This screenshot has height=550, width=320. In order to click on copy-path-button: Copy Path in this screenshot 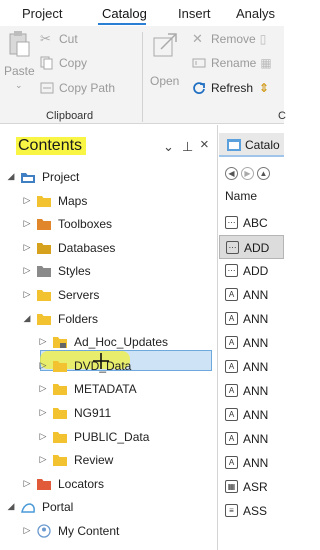, I will do `click(77, 88)`.